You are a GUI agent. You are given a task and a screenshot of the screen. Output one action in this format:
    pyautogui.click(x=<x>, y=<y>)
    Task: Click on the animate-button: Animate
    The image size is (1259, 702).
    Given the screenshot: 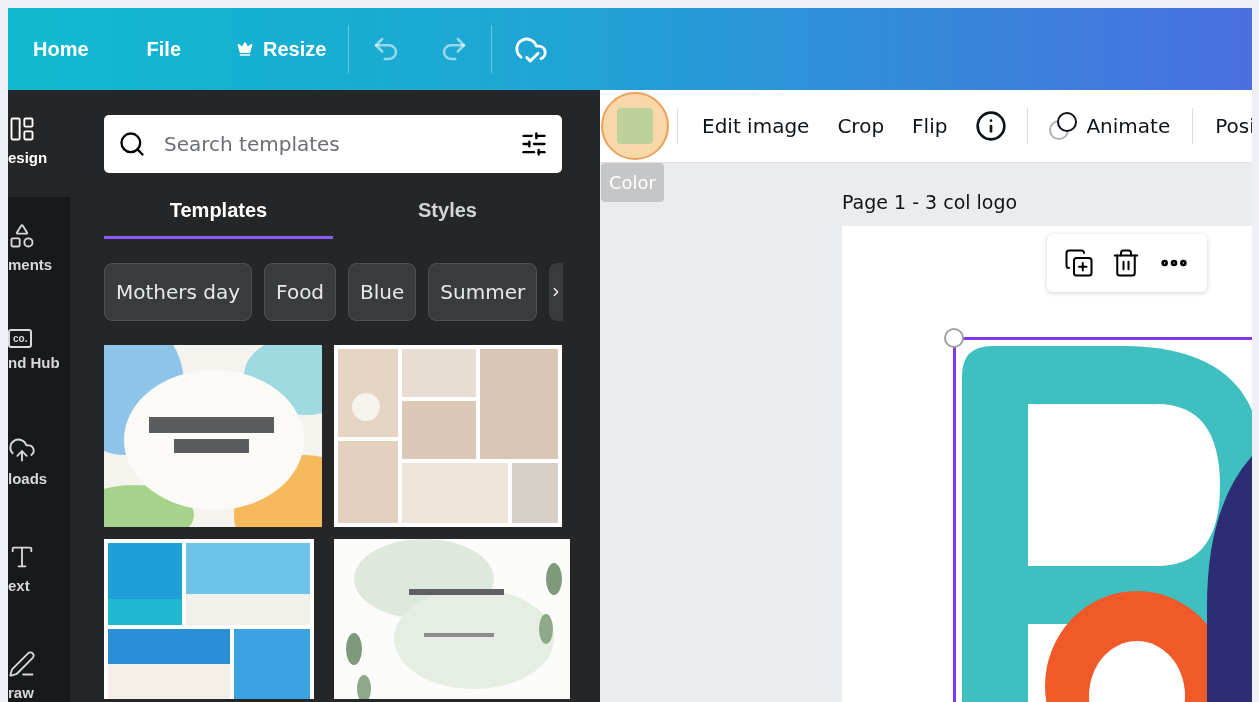 What is the action you would take?
    pyautogui.click(x=1109, y=126)
    